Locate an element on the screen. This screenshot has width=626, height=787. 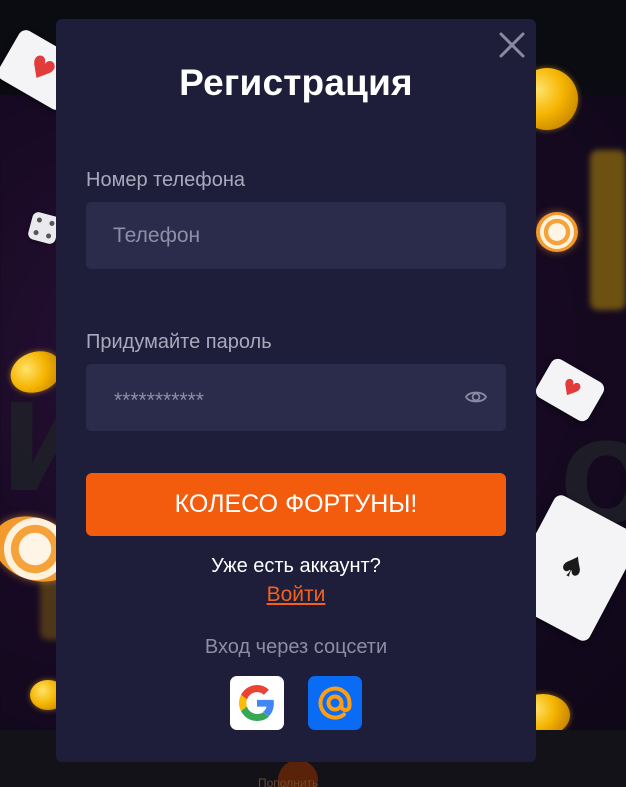
phone-label: Номер телефона is located at coordinates (166, 180).